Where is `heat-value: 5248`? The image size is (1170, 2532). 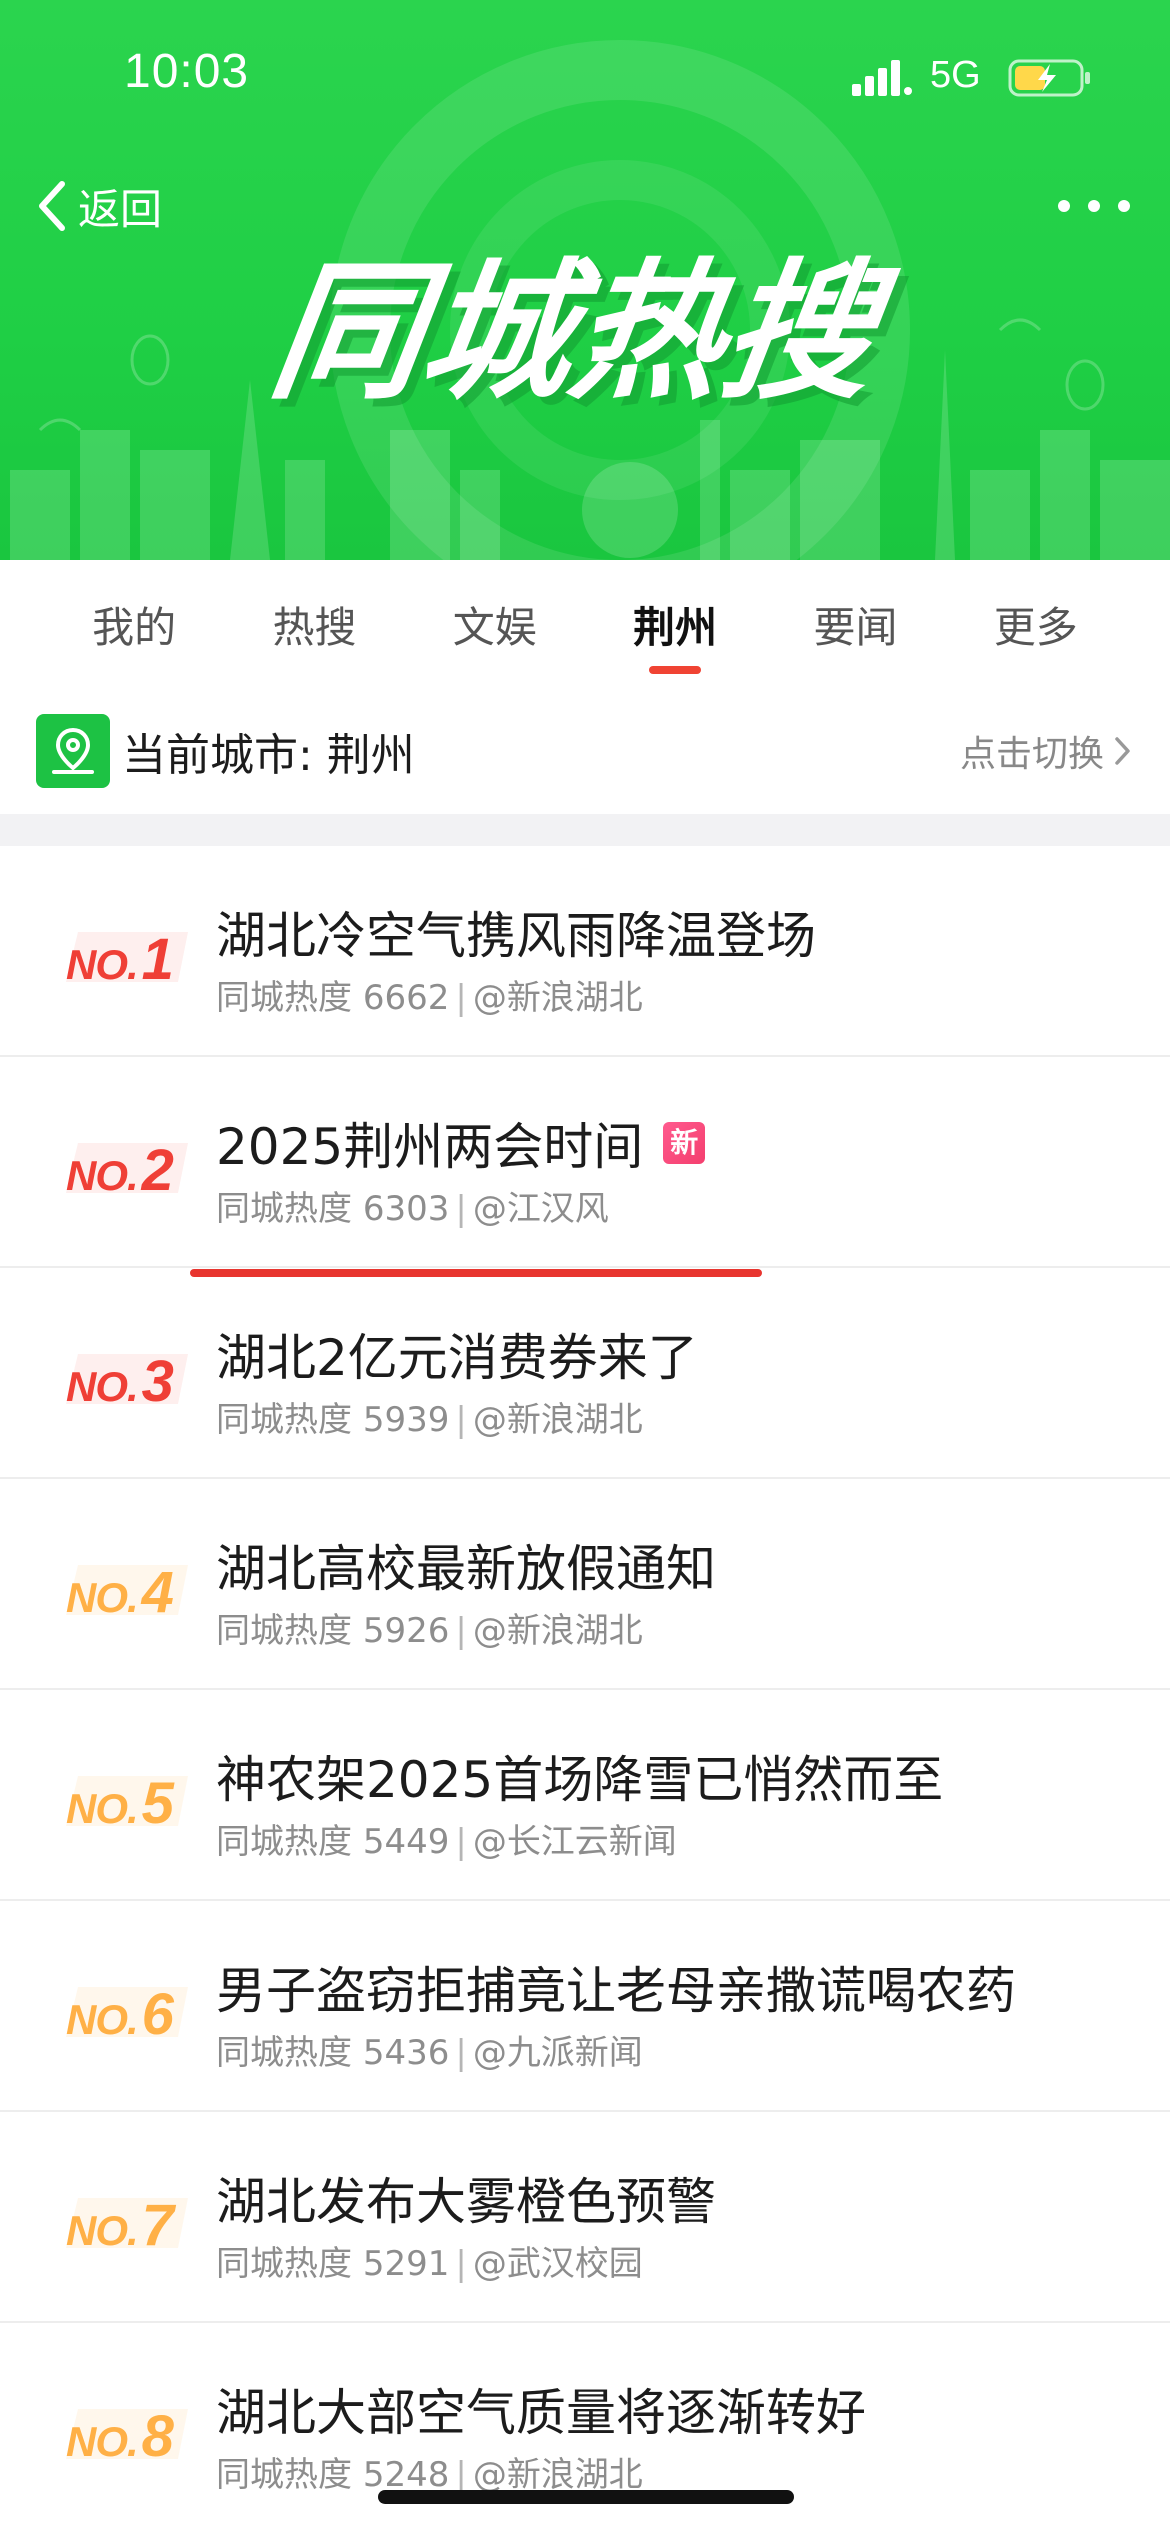
heat-value: 5248 is located at coordinates (406, 2475).